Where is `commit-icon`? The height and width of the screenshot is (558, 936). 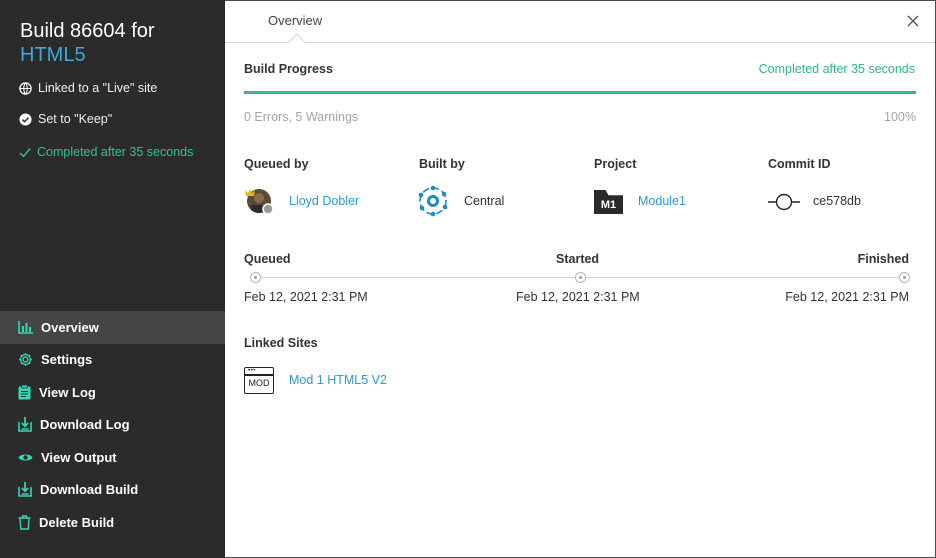
commit-icon is located at coordinates (784, 202).